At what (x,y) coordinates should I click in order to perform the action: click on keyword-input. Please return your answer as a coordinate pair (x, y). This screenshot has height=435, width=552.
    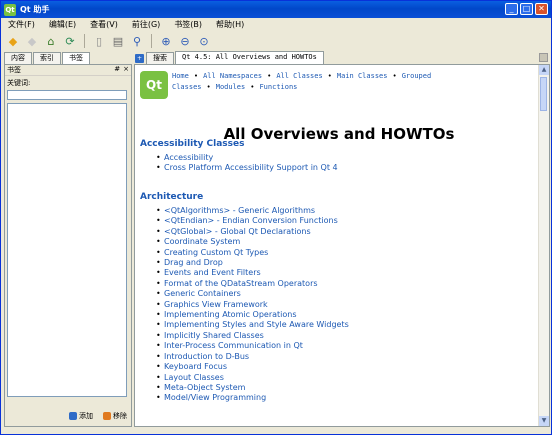
    Looking at the image, I should click on (67, 95).